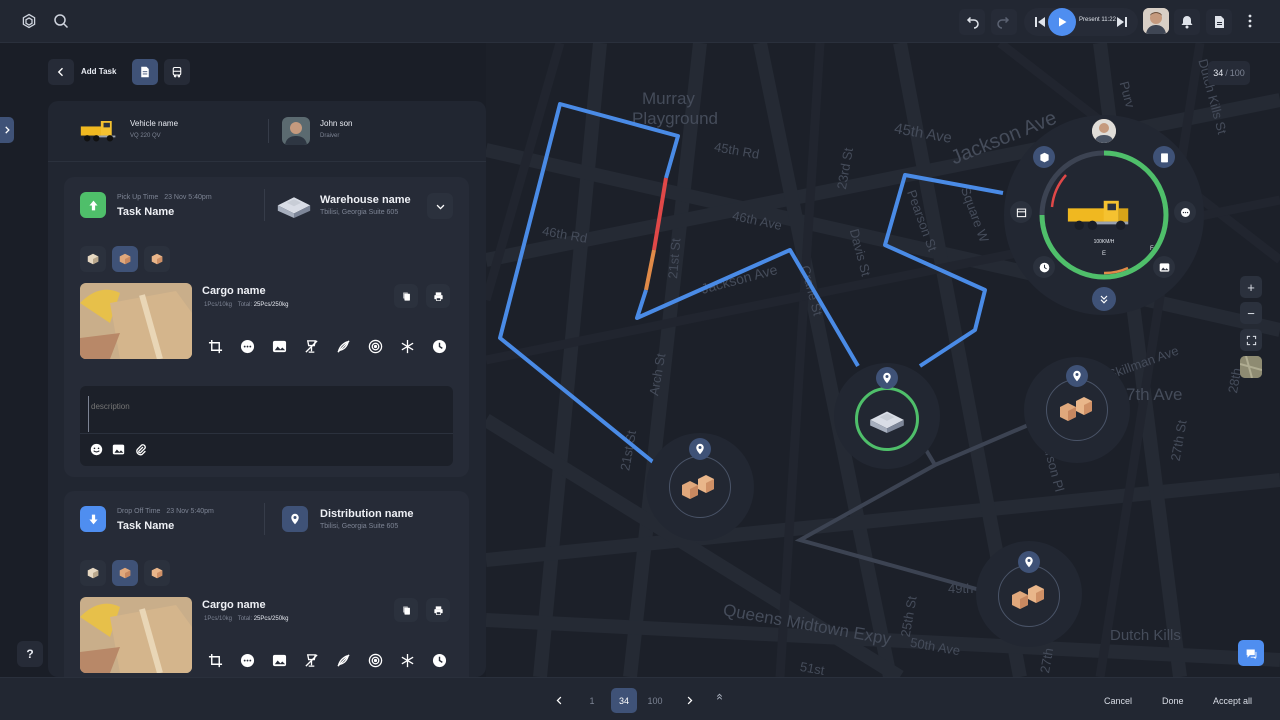 The image size is (1280, 720). What do you see at coordinates (1122, 22) in the screenshot?
I see `skip-forward-icon` at bounding box center [1122, 22].